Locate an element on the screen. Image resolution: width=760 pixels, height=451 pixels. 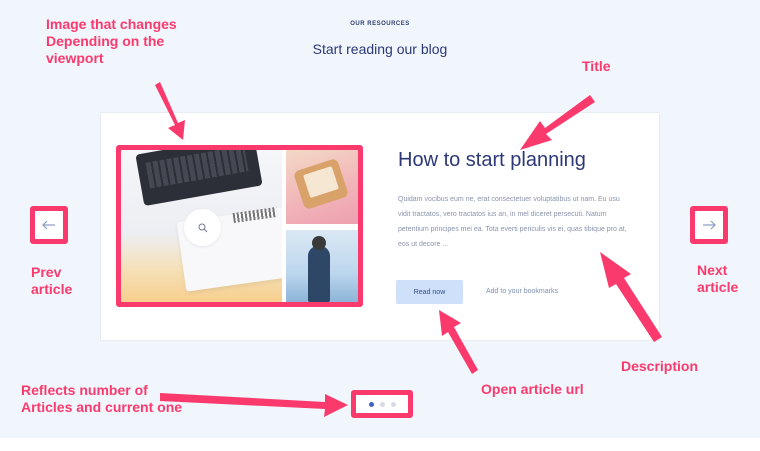
prev-article-button is located at coordinates (49, 225).